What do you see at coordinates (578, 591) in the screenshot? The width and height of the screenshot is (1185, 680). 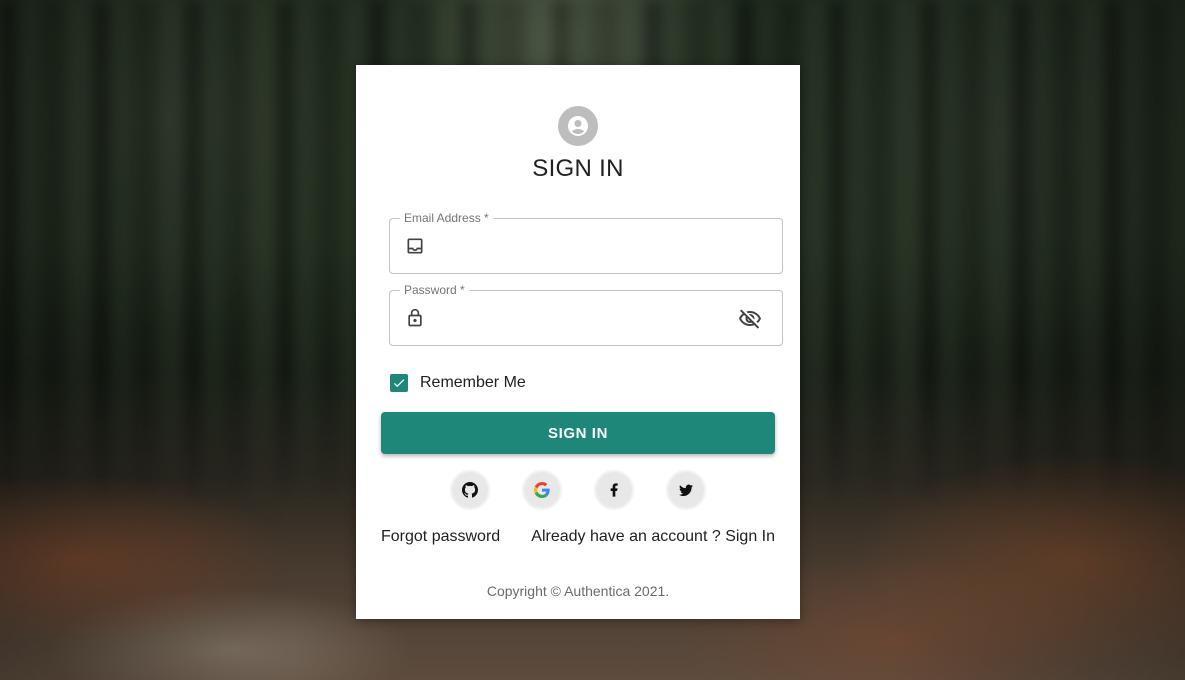 I see `copyright-text: Copyright © Authentica 2021.` at bounding box center [578, 591].